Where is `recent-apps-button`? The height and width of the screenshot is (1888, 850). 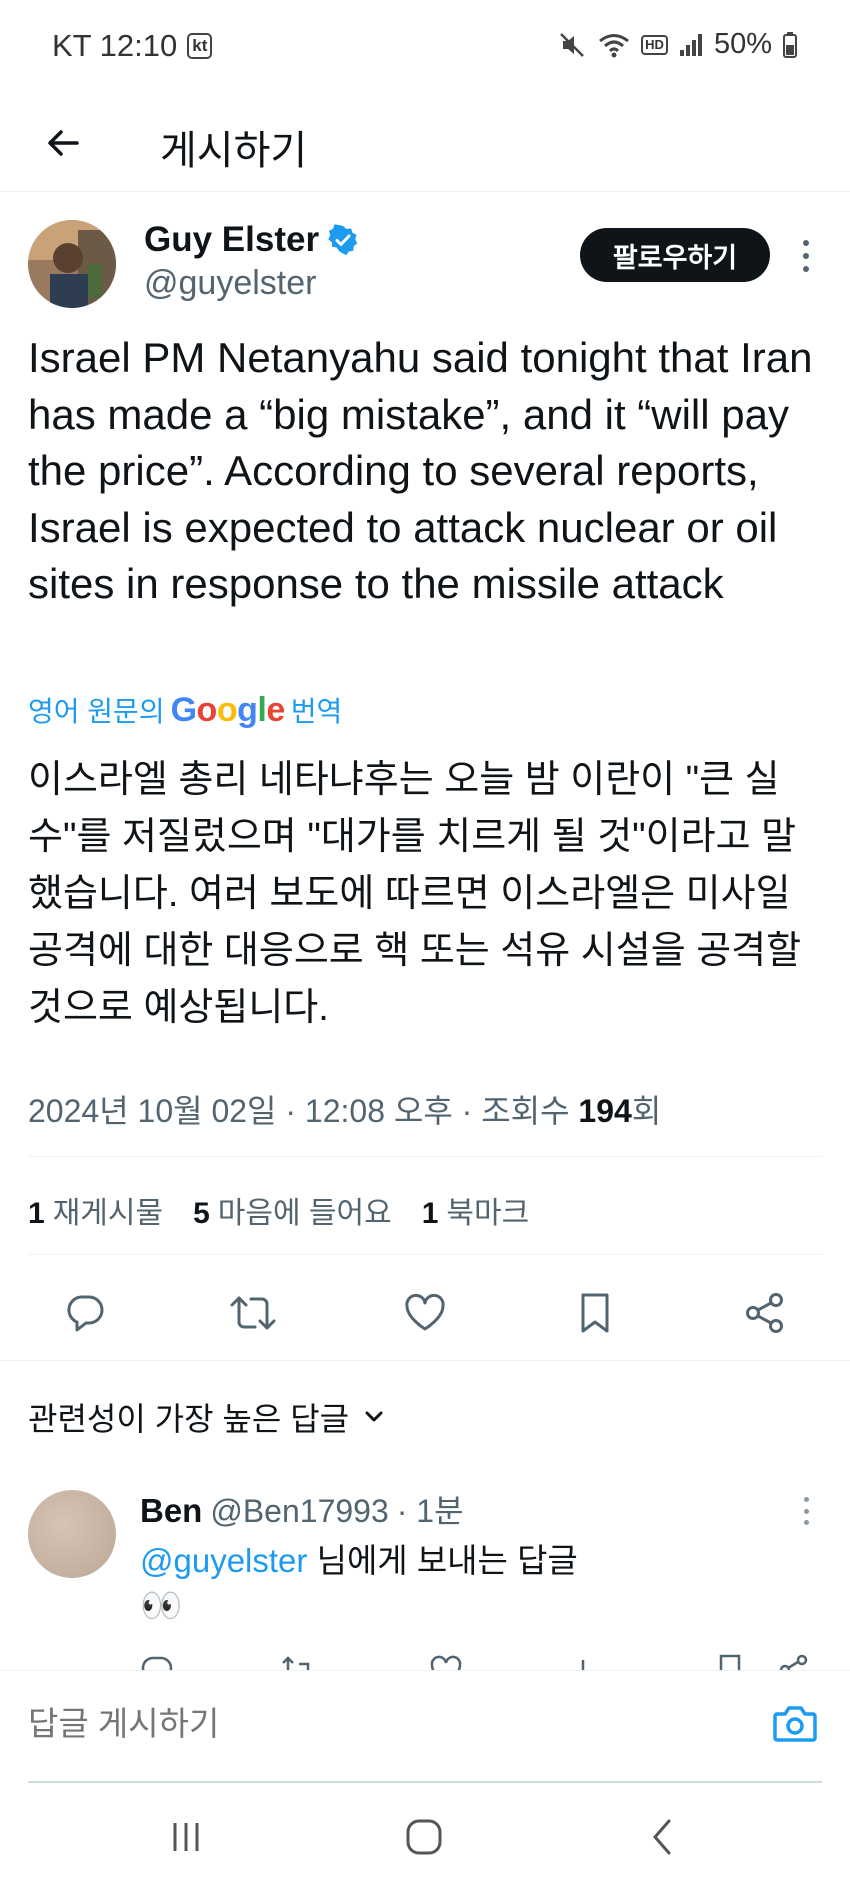 recent-apps-button is located at coordinates (186, 1837).